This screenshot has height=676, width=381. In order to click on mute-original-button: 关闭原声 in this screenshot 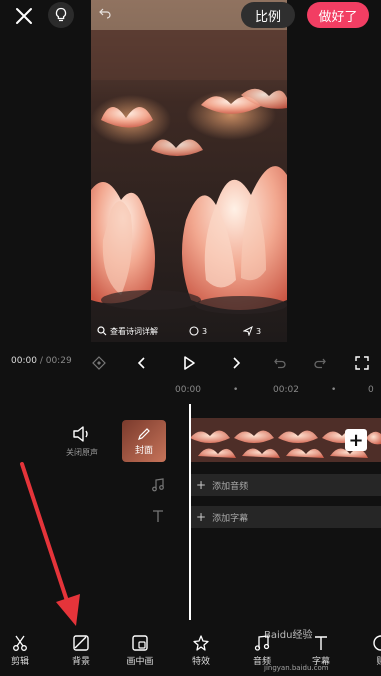, I will do `click(82, 441)`.